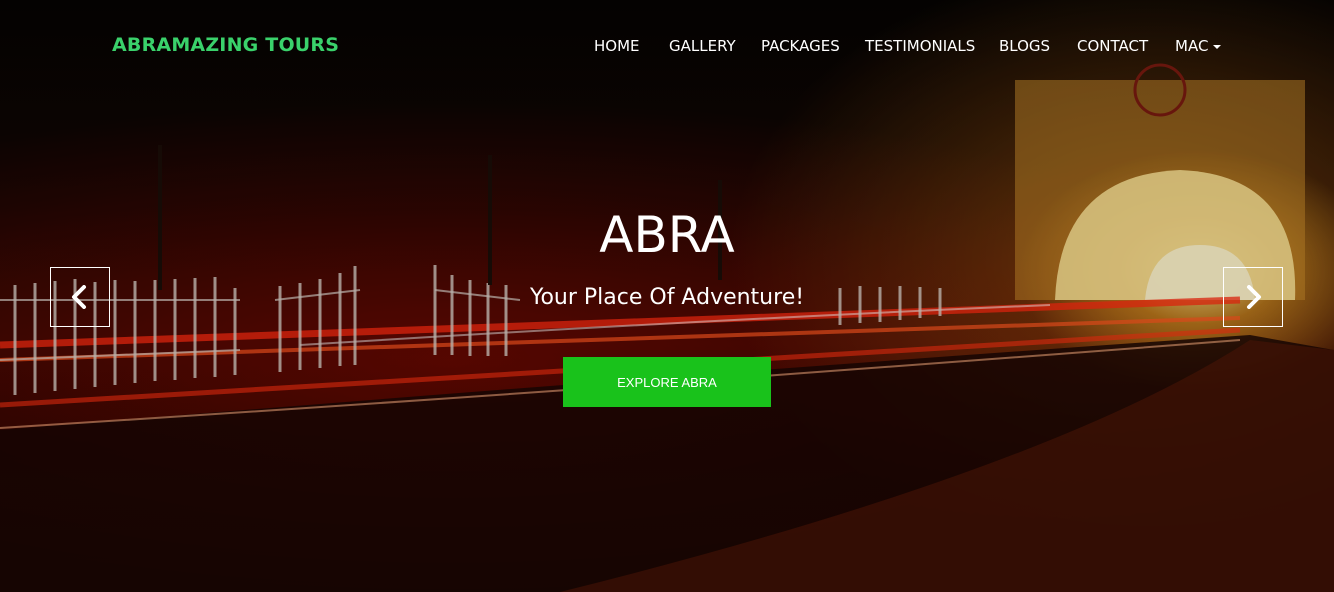 Image resolution: width=1334 pixels, height=592 pixels. Describe the element at coordinates (702, 46) in the screenshot. I see `nav-gallery: GALLERY` at that location.